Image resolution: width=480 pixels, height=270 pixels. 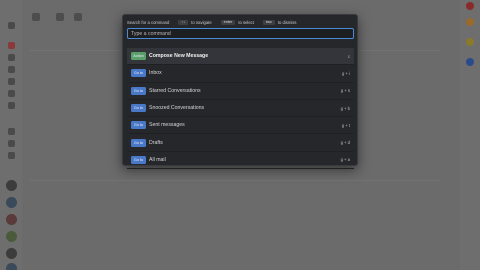 What do you see at coordinates (470, 6) in the screenshot?
I see `account-icon` at bounding box center [470, 6].